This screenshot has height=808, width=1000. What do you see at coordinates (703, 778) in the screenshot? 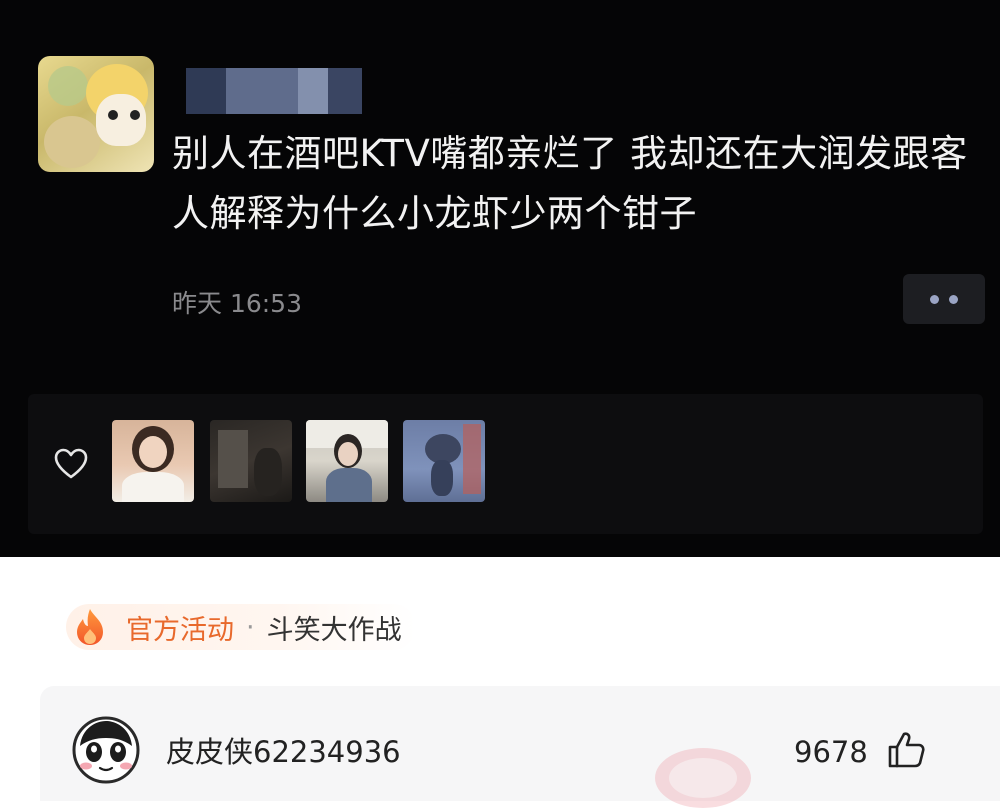
I see `watermark-logo` at bounding box center [703, 778].